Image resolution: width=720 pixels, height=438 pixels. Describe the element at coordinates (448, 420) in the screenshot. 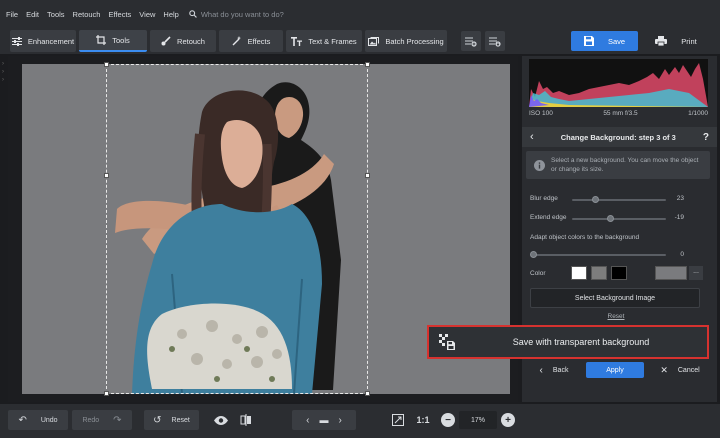

I see `zoom-out-icon: −` at that location.